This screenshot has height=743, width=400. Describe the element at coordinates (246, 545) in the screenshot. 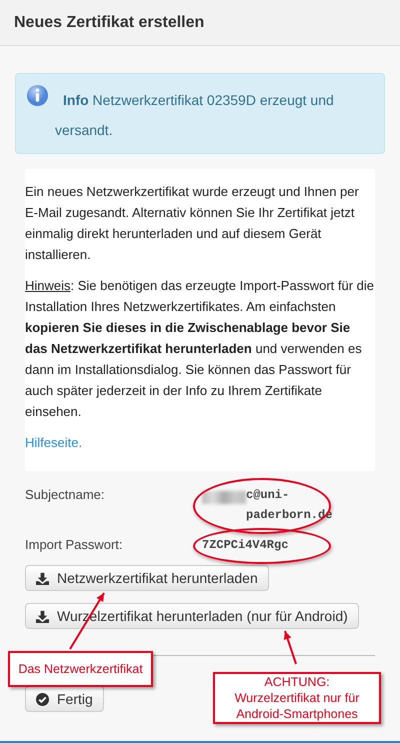

I see `field-value: 7ZCPCi4V4Rgc` at that location.